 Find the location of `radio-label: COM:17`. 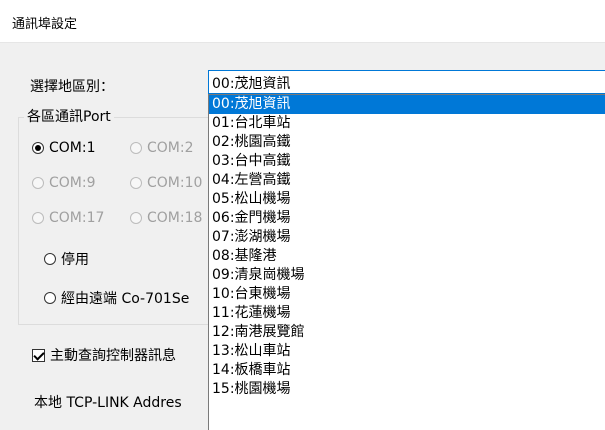

radio-label: COM:17 is located at coordinates (77, 218).